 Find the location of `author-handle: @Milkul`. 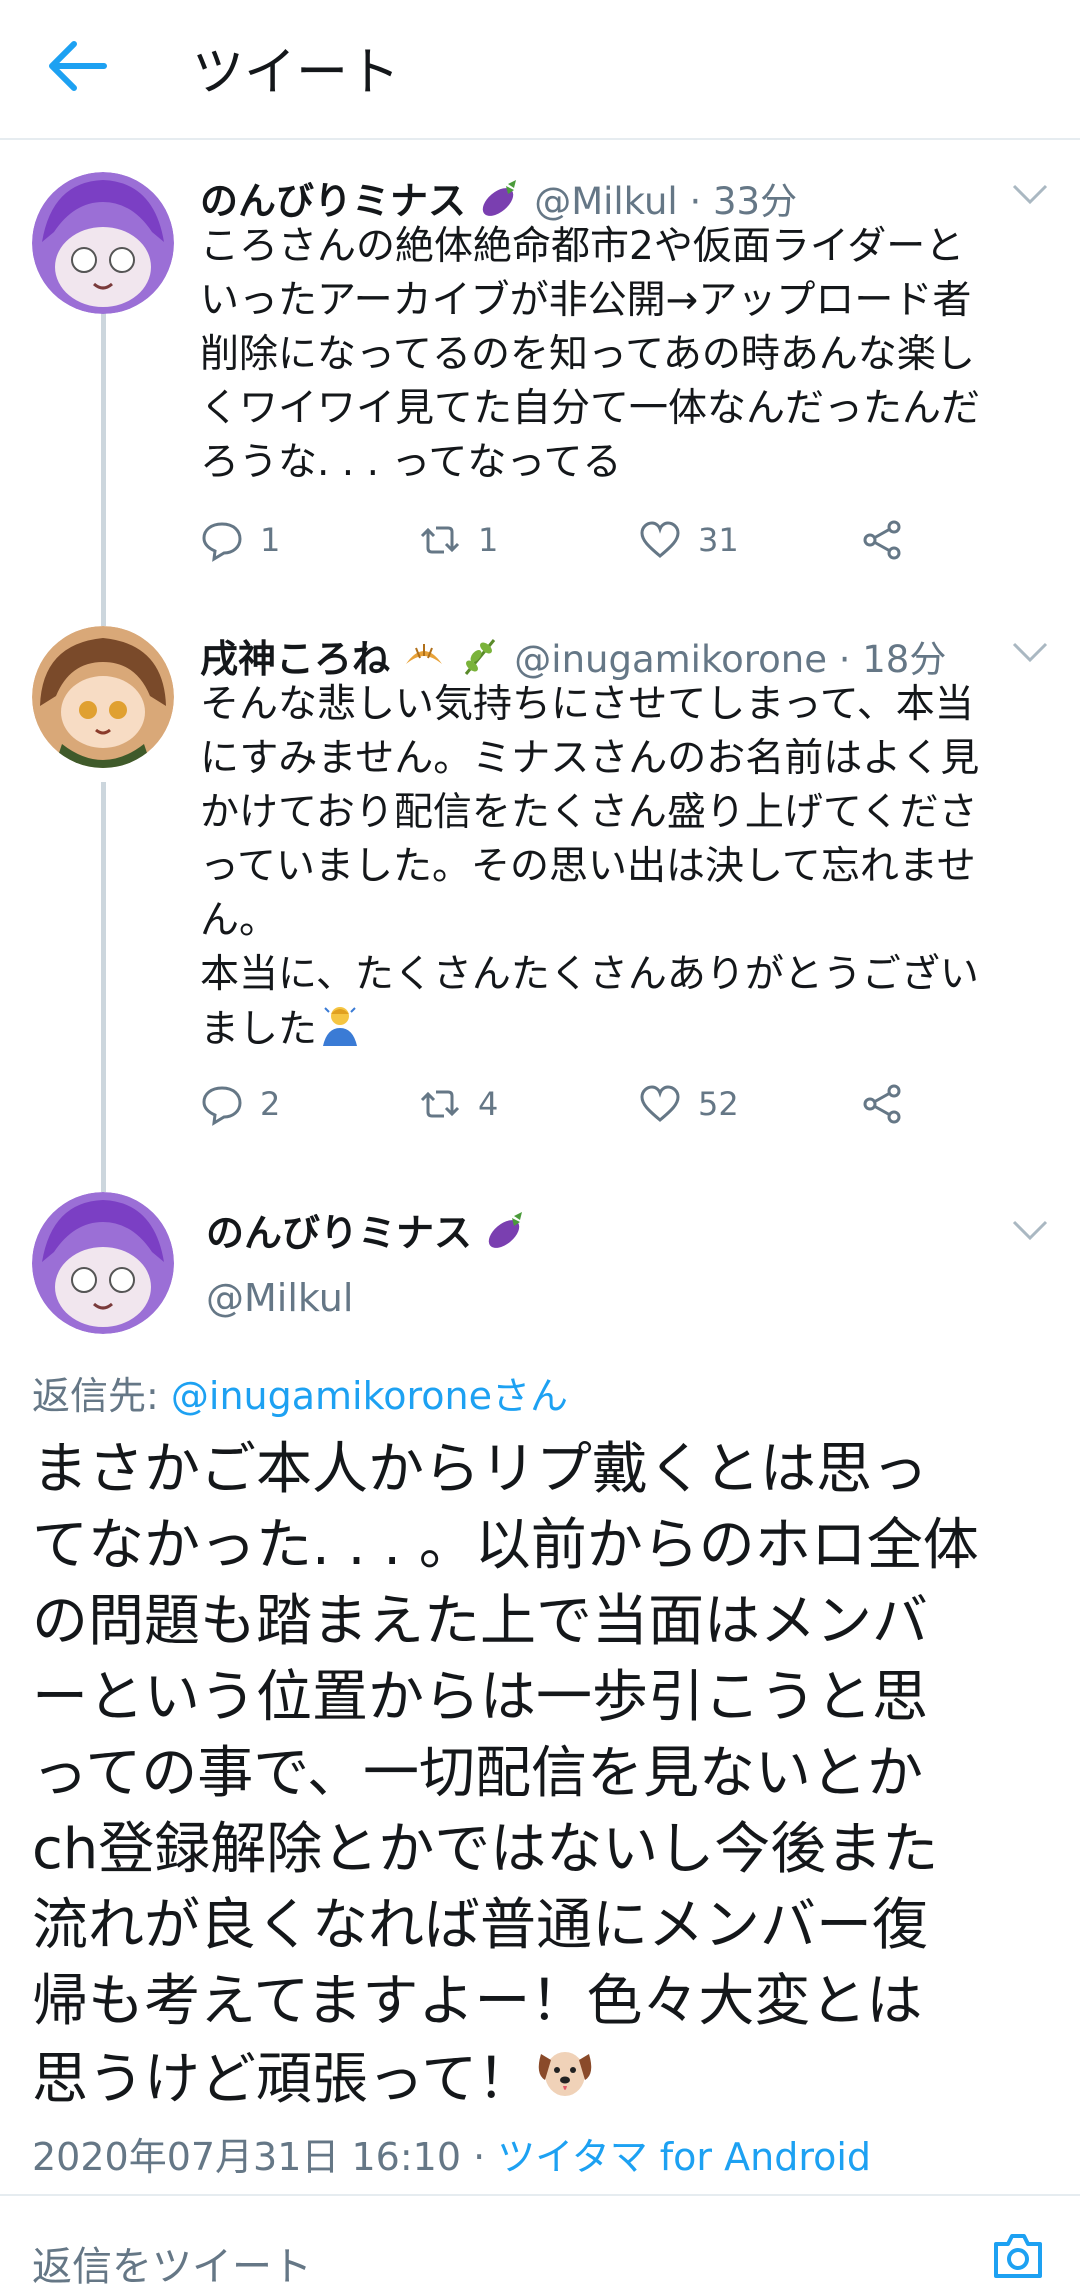

author-handle: @Milkul is located at coordinates (279, 1298).